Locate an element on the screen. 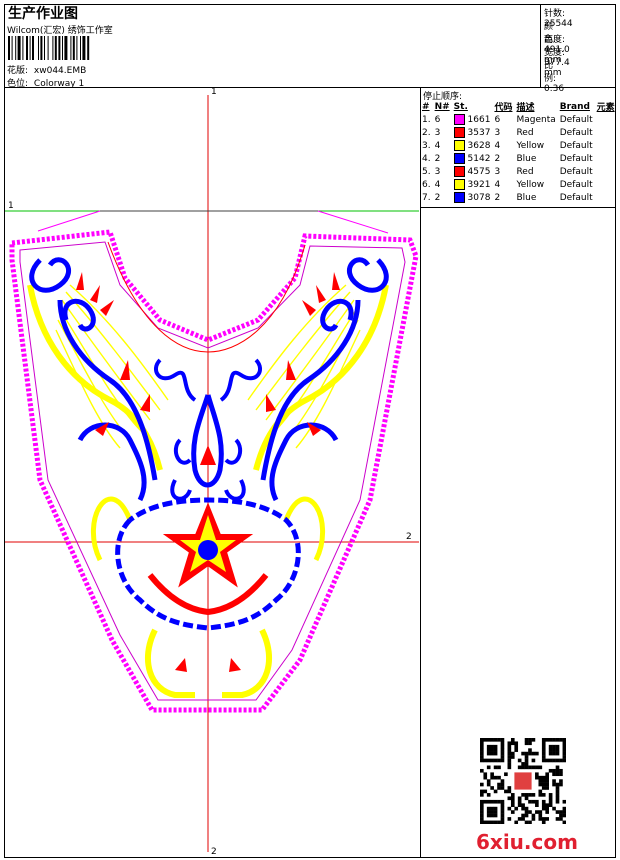  guide-label-bottom: 2 is located at coordinates (214, 852).